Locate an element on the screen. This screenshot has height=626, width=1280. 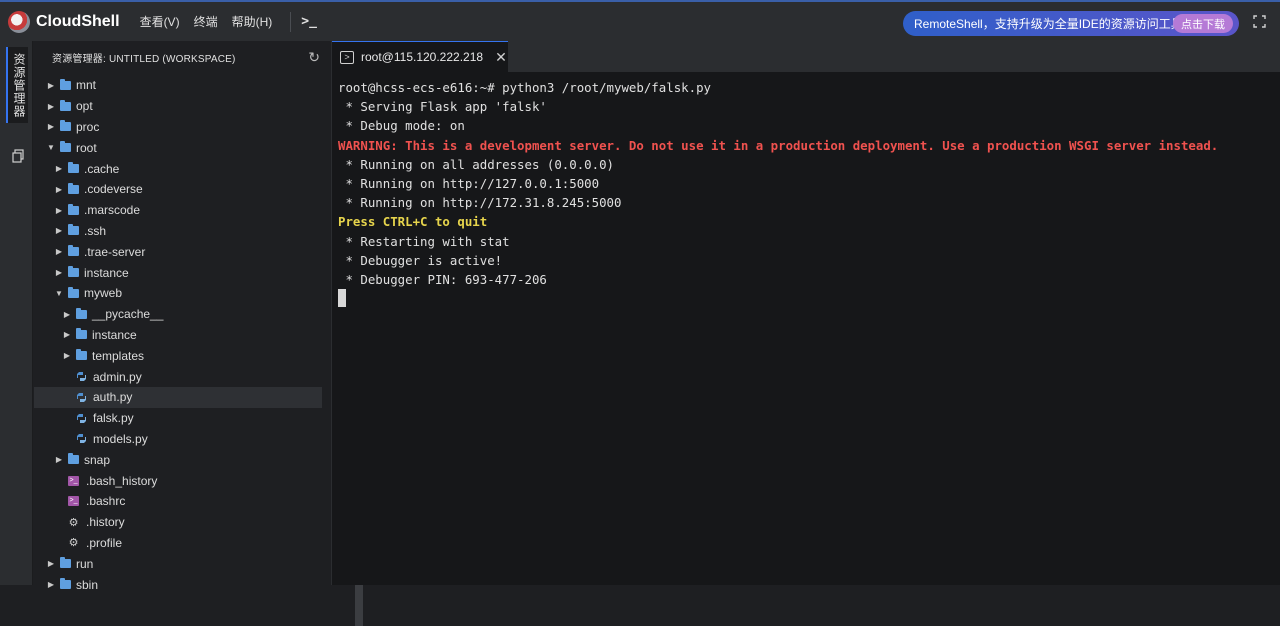
promo-banner: RemoteShell，支持升级为全量IDE的资源访问工具 点击下载 is located at coordinates (1071, 23).